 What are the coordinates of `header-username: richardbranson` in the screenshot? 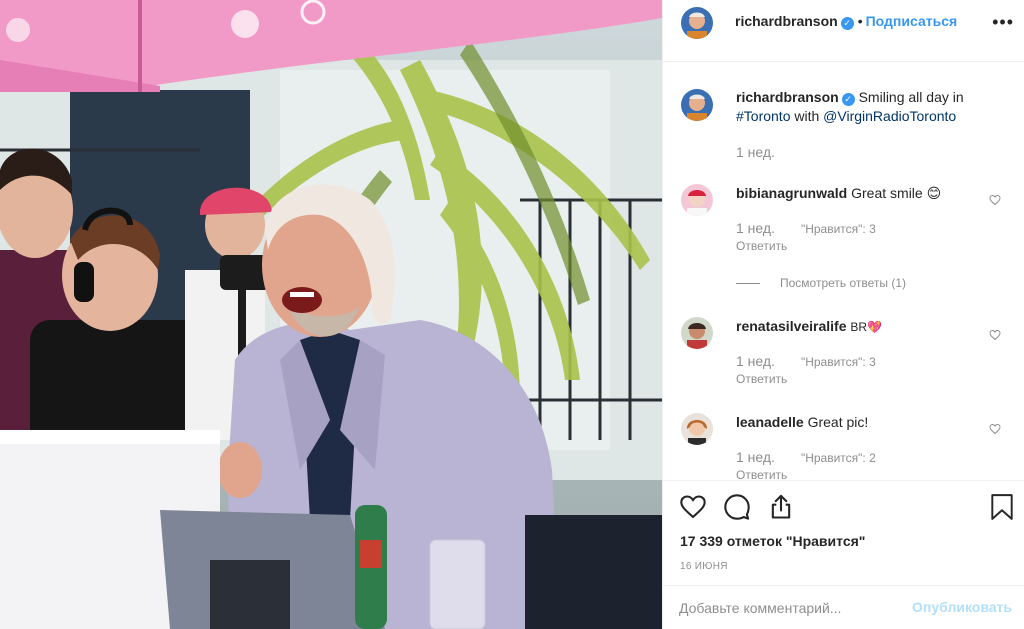 It's located at (786, 21).